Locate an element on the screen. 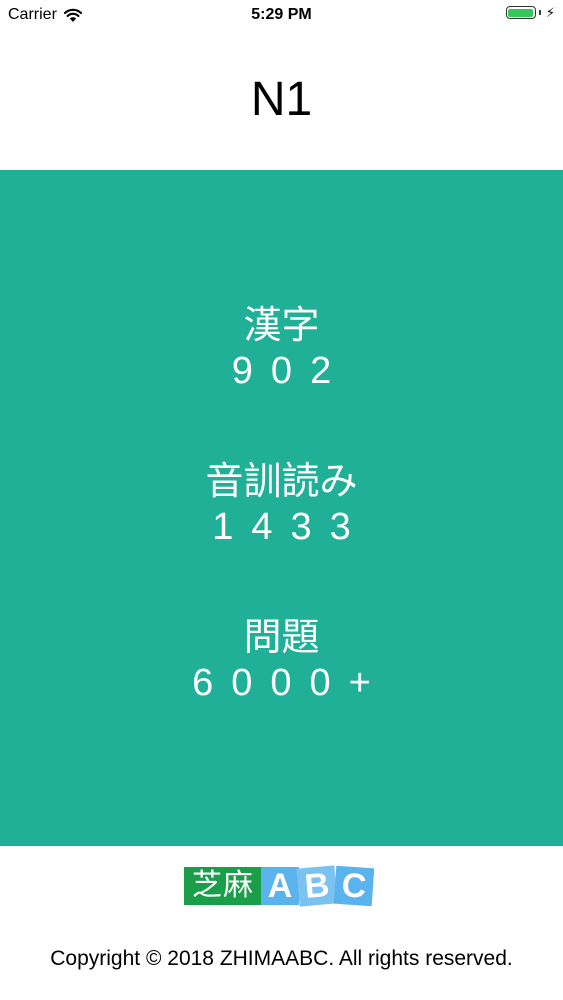 The image size is (563, 1000). stat-kanji-value: 902 is located at coordinates (290, 371).